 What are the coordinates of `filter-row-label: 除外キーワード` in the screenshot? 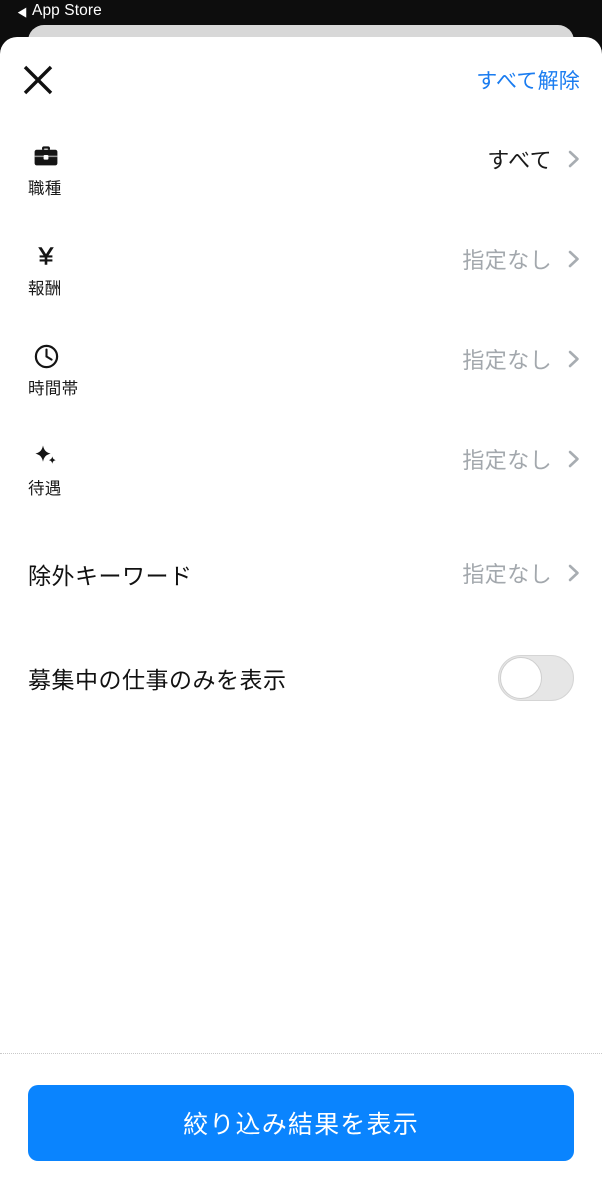 It's located at (110, 576).